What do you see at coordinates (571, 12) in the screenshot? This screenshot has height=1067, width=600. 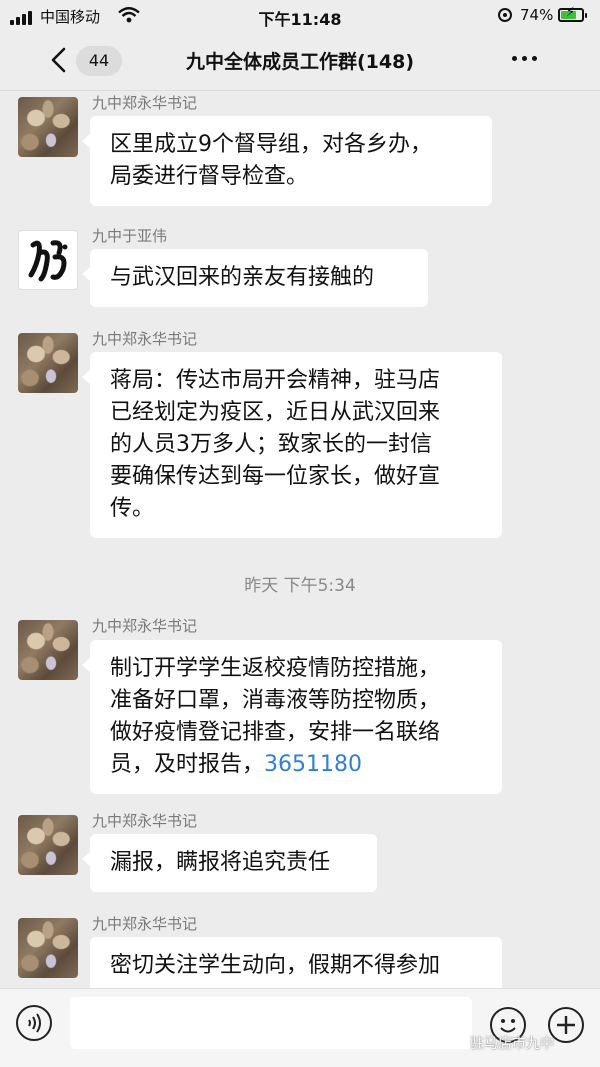 I see `charging-icon: ⚡` at bounding box center [571, 12].